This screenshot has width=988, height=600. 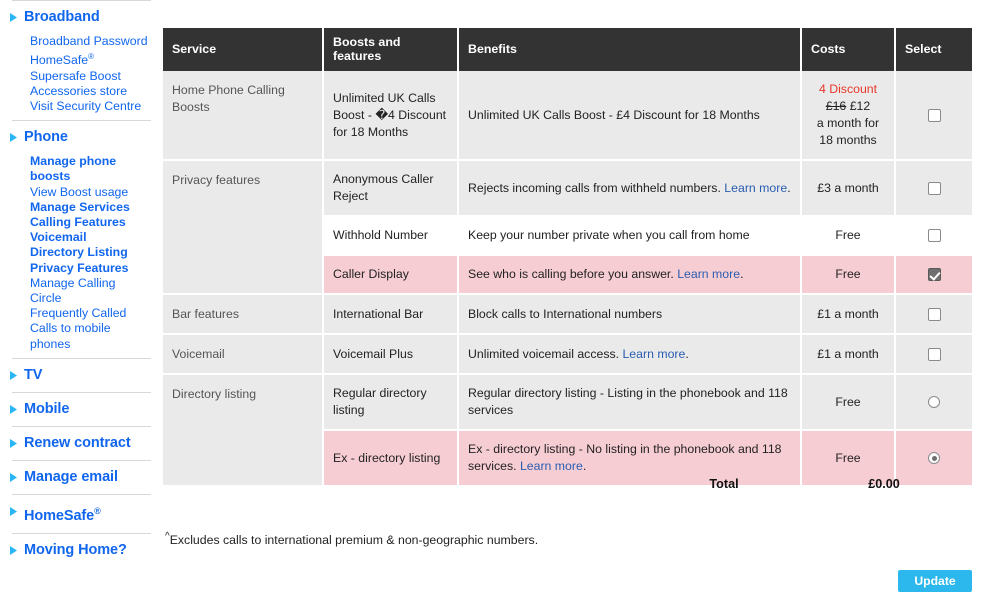 What do you see at coordinates (88, 237) in the screenshot?
I see `sidebar-subitem-voicemail: Voicemail` at bounding box center [88, 237].